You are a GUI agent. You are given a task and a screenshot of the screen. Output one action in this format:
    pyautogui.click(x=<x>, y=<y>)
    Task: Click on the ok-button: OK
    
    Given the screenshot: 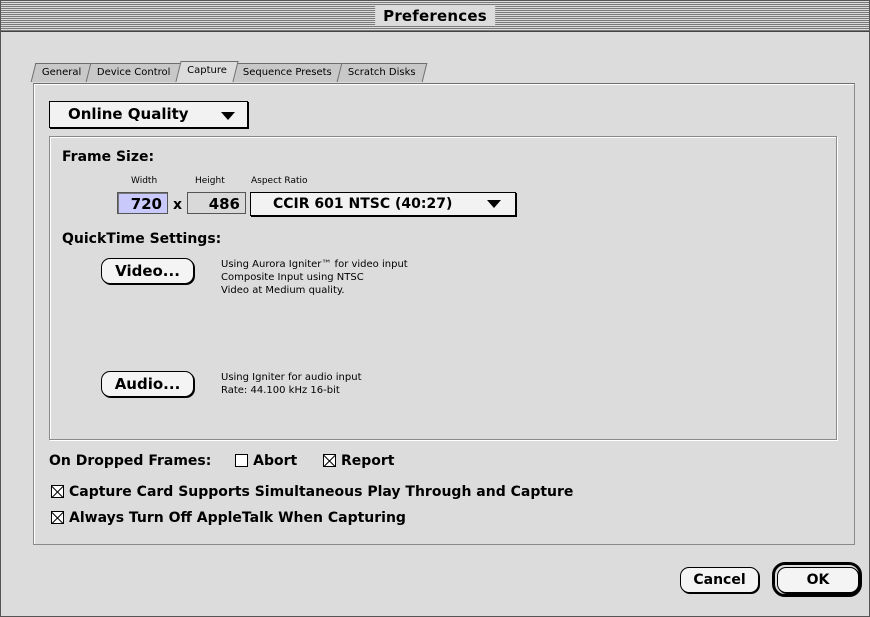 What is the action you would take?
    pyautogui.click(x=818, y=580)
    